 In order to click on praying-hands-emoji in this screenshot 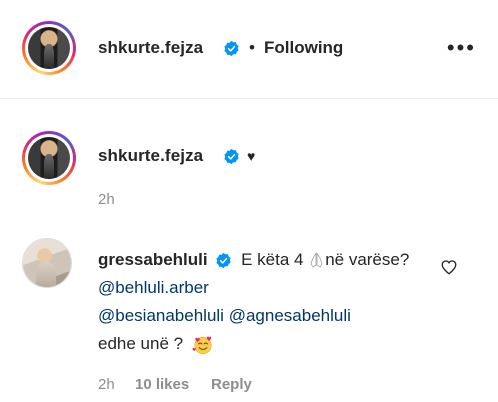, I will do `click(316, 260)`.